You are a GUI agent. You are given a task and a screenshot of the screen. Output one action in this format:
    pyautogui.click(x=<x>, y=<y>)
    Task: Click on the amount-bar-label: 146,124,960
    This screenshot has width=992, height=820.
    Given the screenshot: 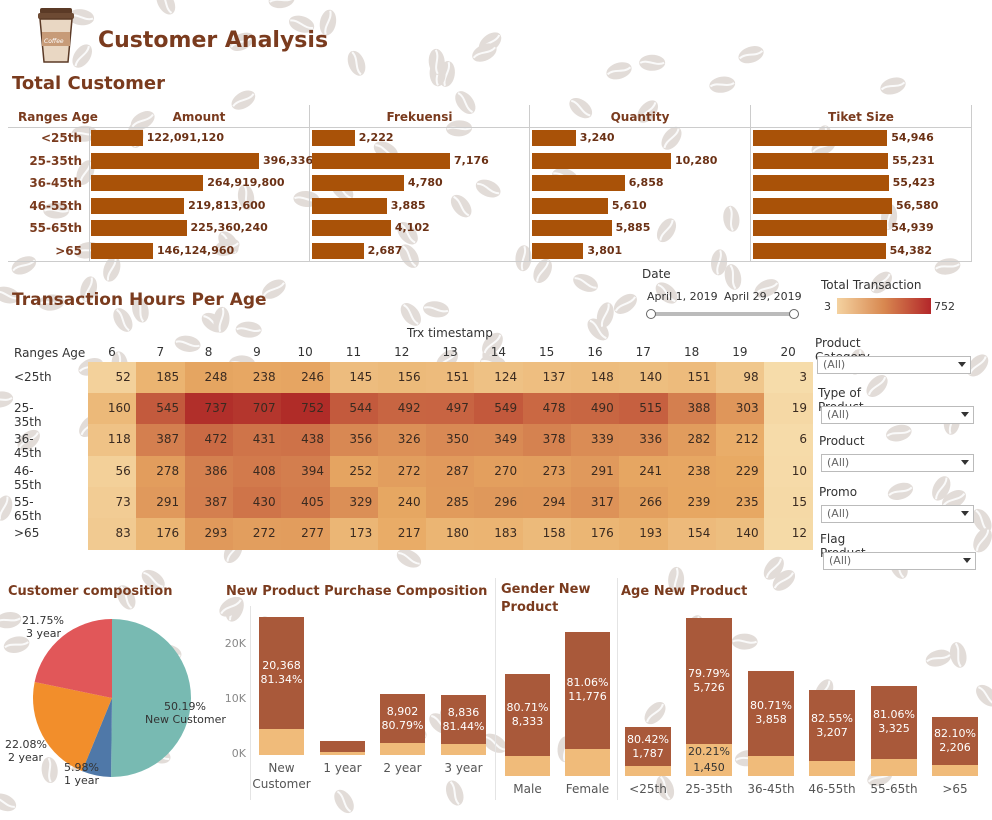 What is the action you would take?
    pyautogui.click(x=195, y=250)
    